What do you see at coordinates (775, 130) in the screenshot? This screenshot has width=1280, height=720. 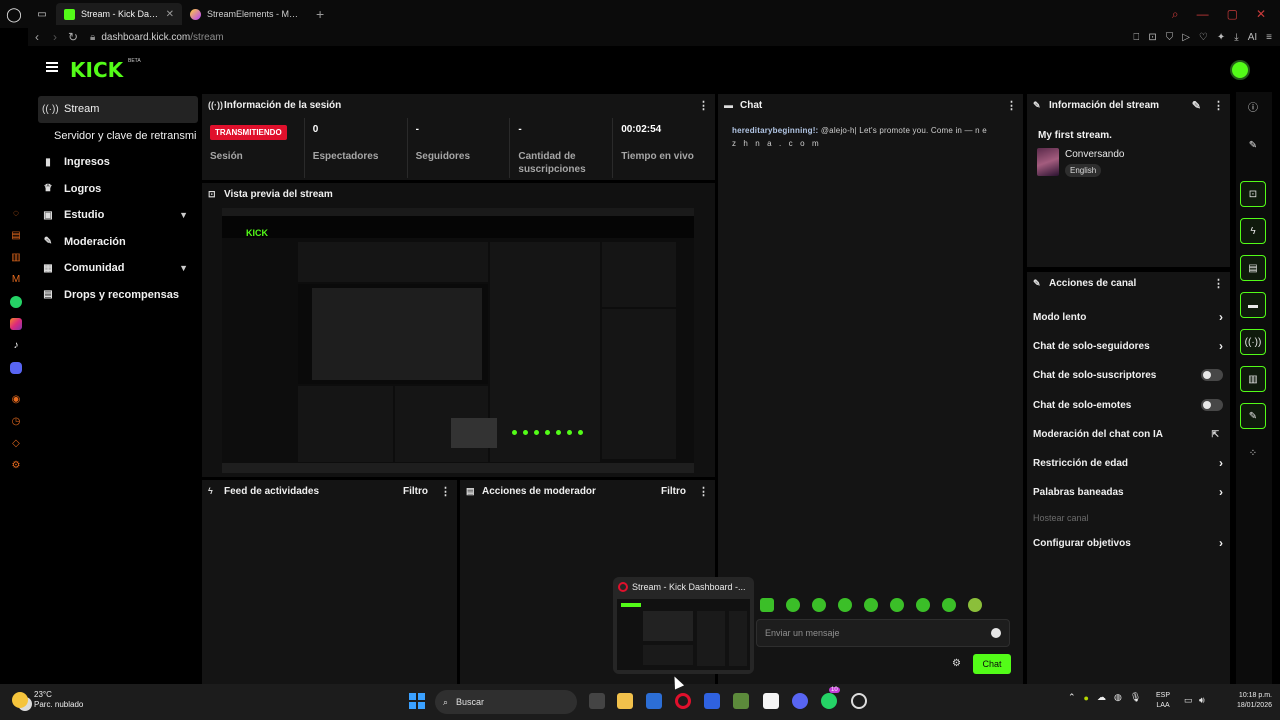 I see `chat-username: hereditarybeginning!:` at bounding box center [775, 130].